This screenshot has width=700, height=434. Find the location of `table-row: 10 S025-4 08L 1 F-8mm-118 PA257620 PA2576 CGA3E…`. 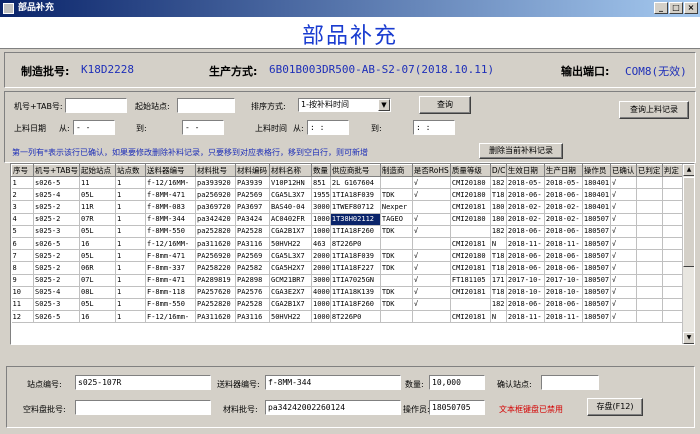

table-row: 10 S025-4 08L 1 F-8mm-118 PA257620 PA2576 CGA3E… is located at coordinates (347, 292).